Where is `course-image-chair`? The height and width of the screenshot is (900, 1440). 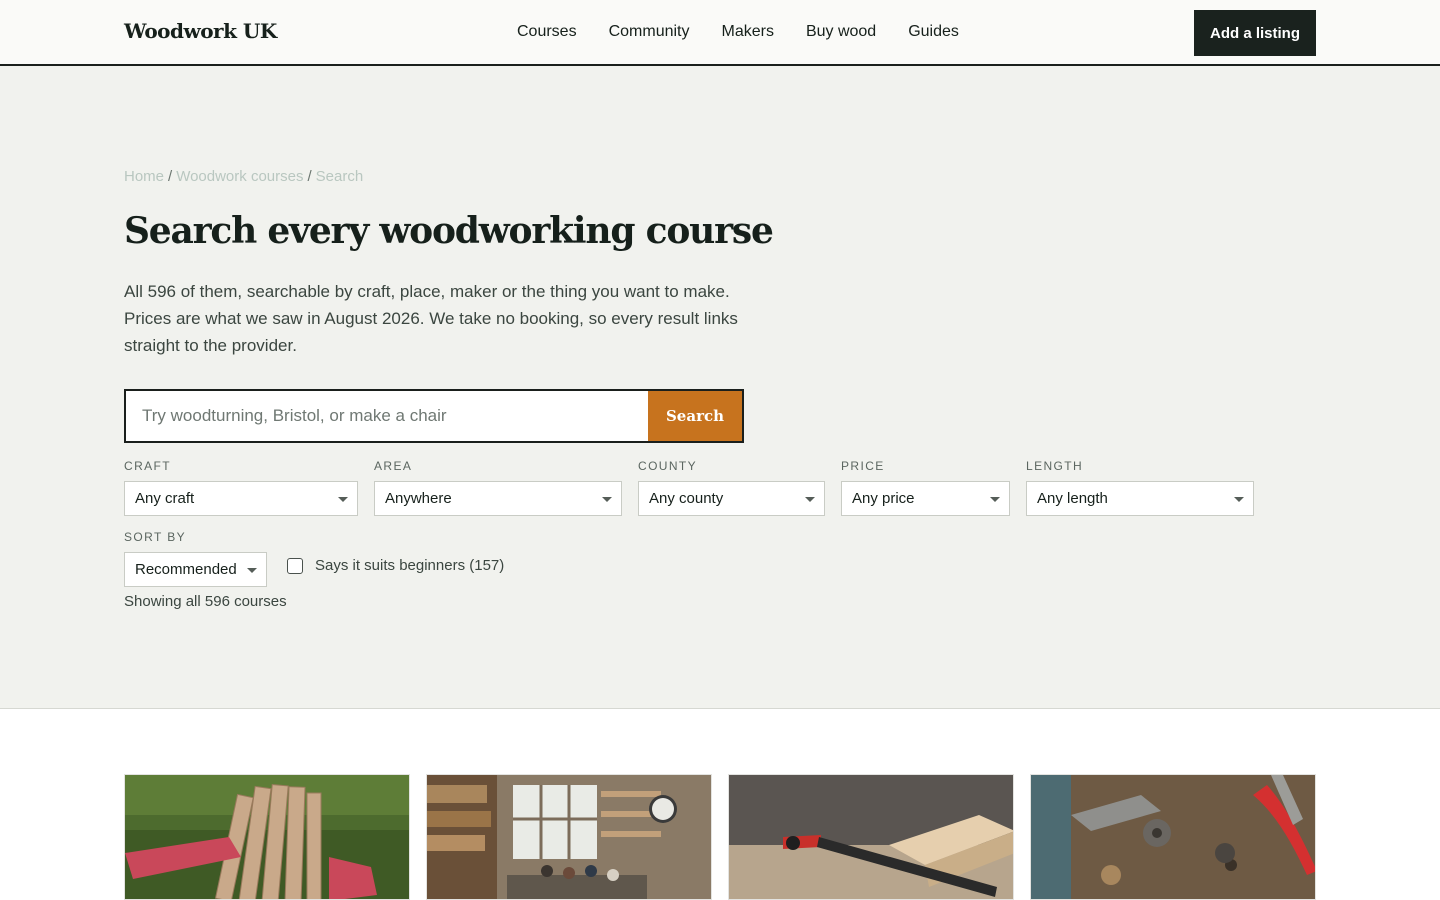
course-image-chair is located at coordinates (267, 837).